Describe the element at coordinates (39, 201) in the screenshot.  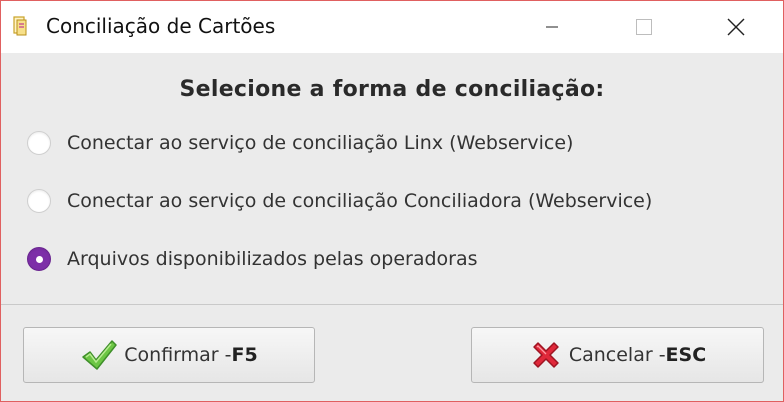
I see `radio-conciliadora` at that location.